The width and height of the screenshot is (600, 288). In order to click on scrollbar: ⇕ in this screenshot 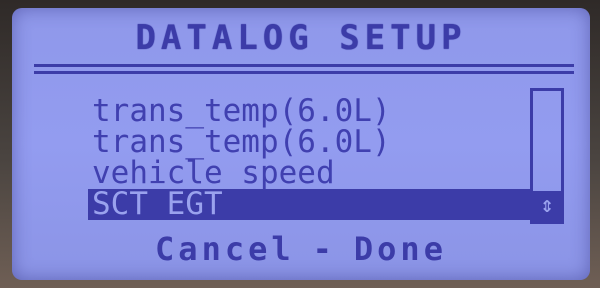, I will do `click(547, 156)`.